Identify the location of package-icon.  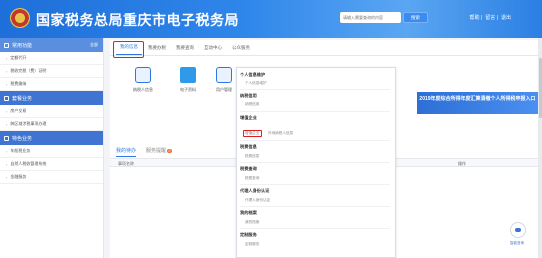
(6, 98).